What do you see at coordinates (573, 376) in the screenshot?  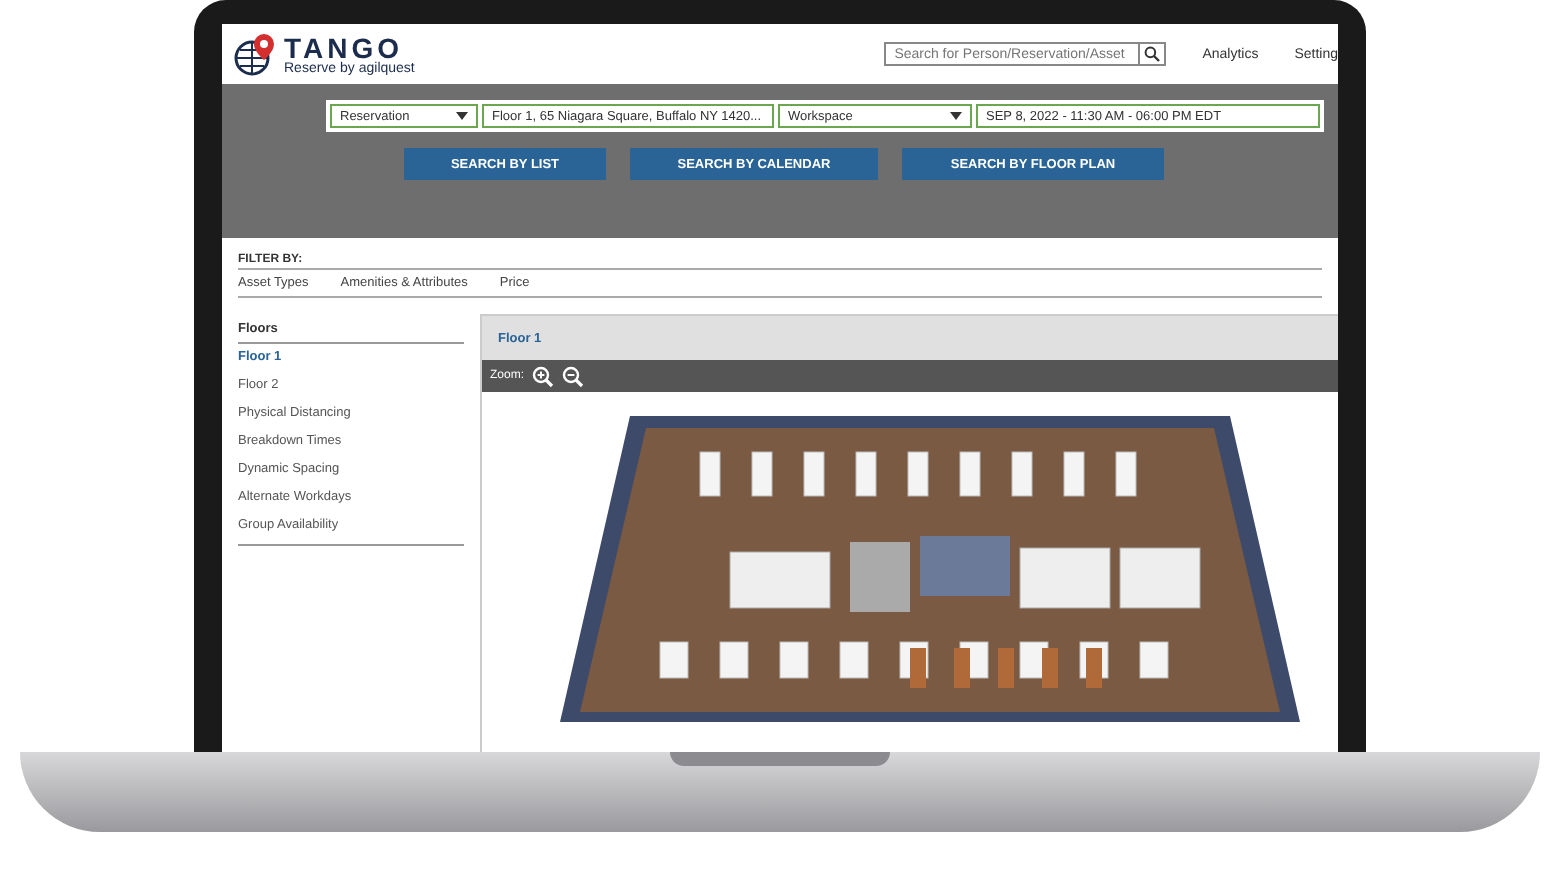 I see `zoom-out-icon` at bounding box center [573, 376].